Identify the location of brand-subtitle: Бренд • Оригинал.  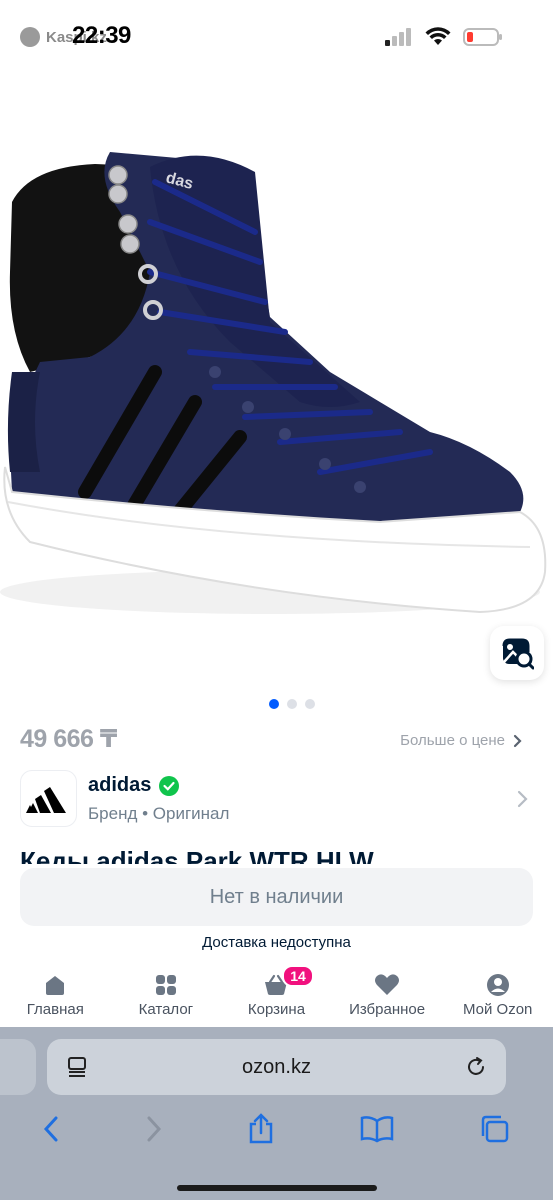
(159, 813).